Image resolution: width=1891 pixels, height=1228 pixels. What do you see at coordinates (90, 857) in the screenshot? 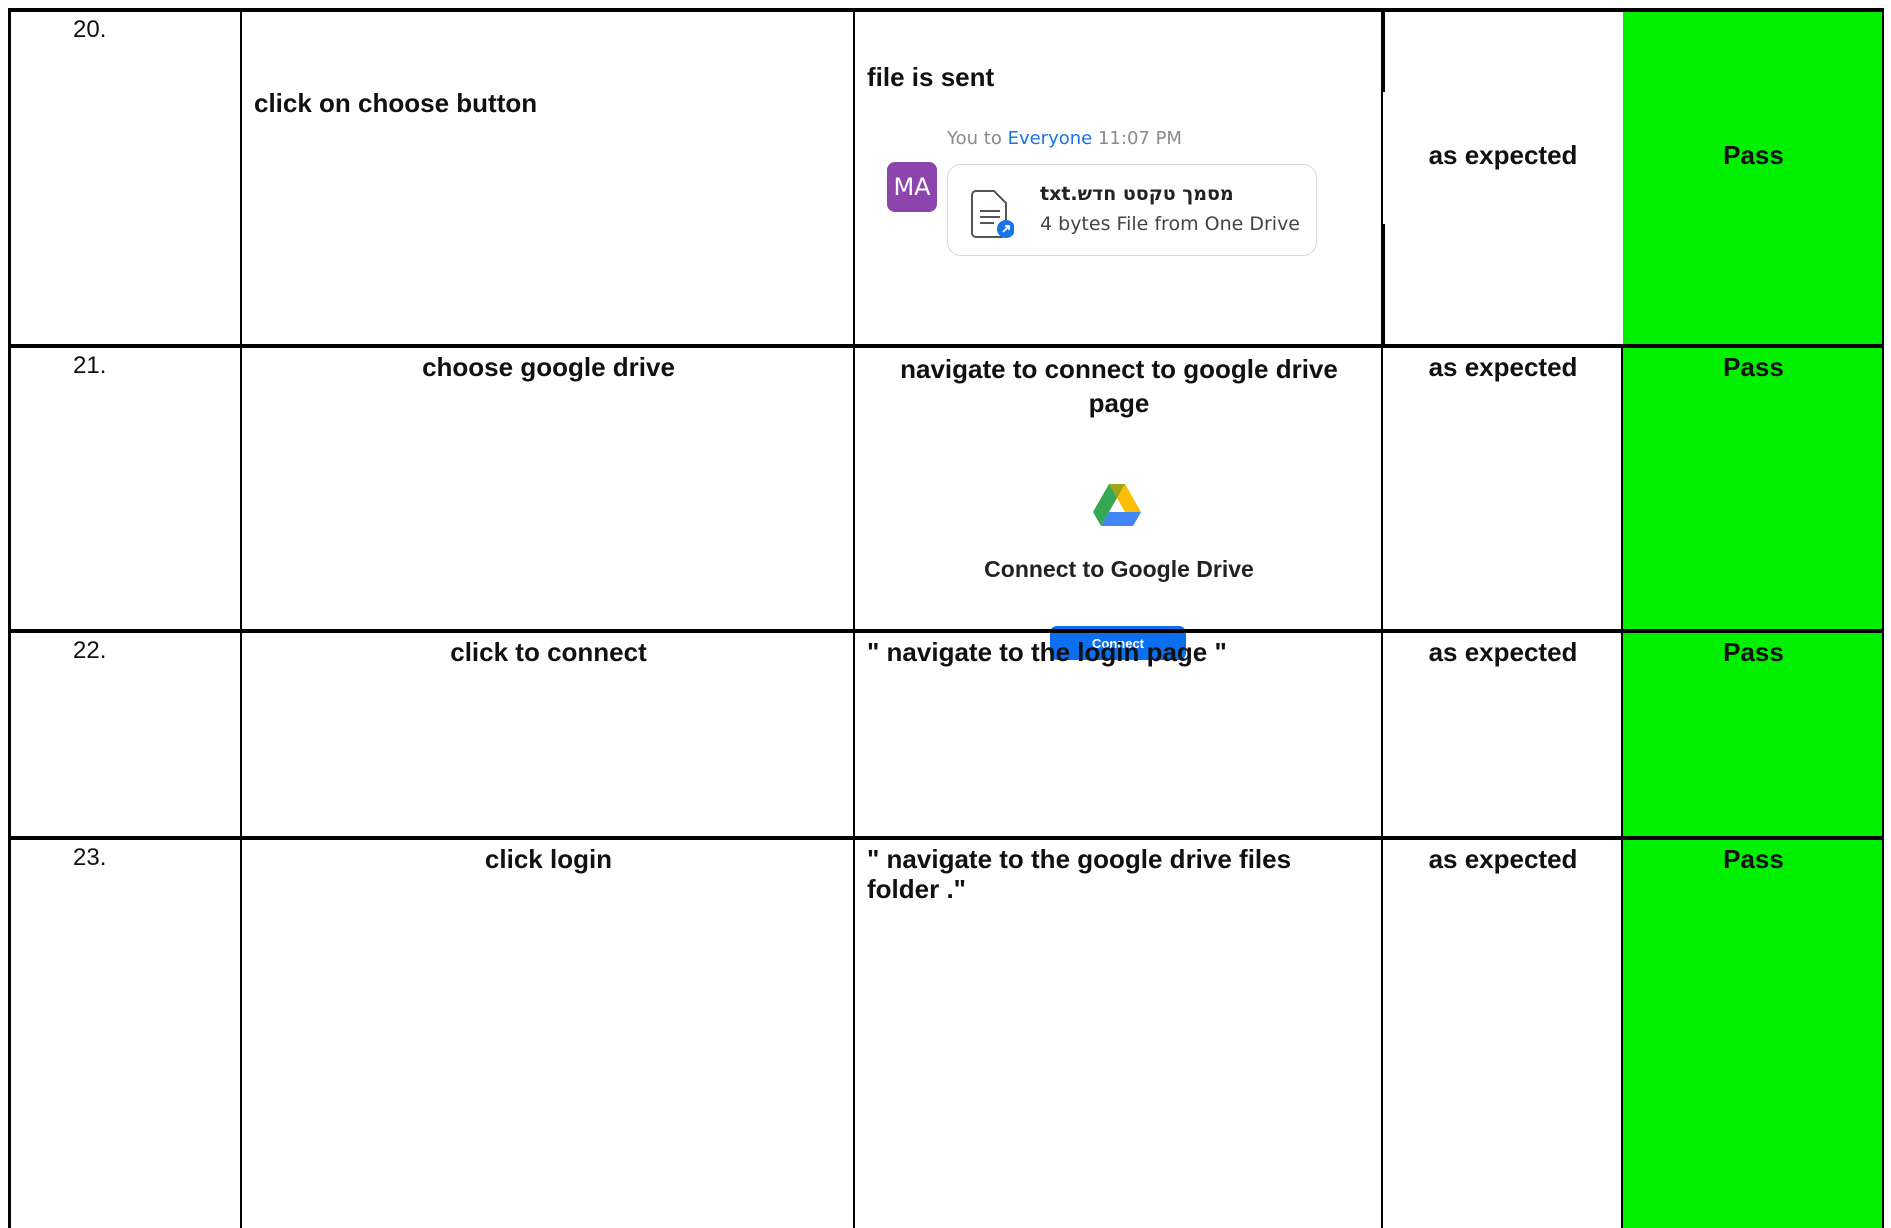
I see `row-number: 23.` at bounding box center [90, 857].